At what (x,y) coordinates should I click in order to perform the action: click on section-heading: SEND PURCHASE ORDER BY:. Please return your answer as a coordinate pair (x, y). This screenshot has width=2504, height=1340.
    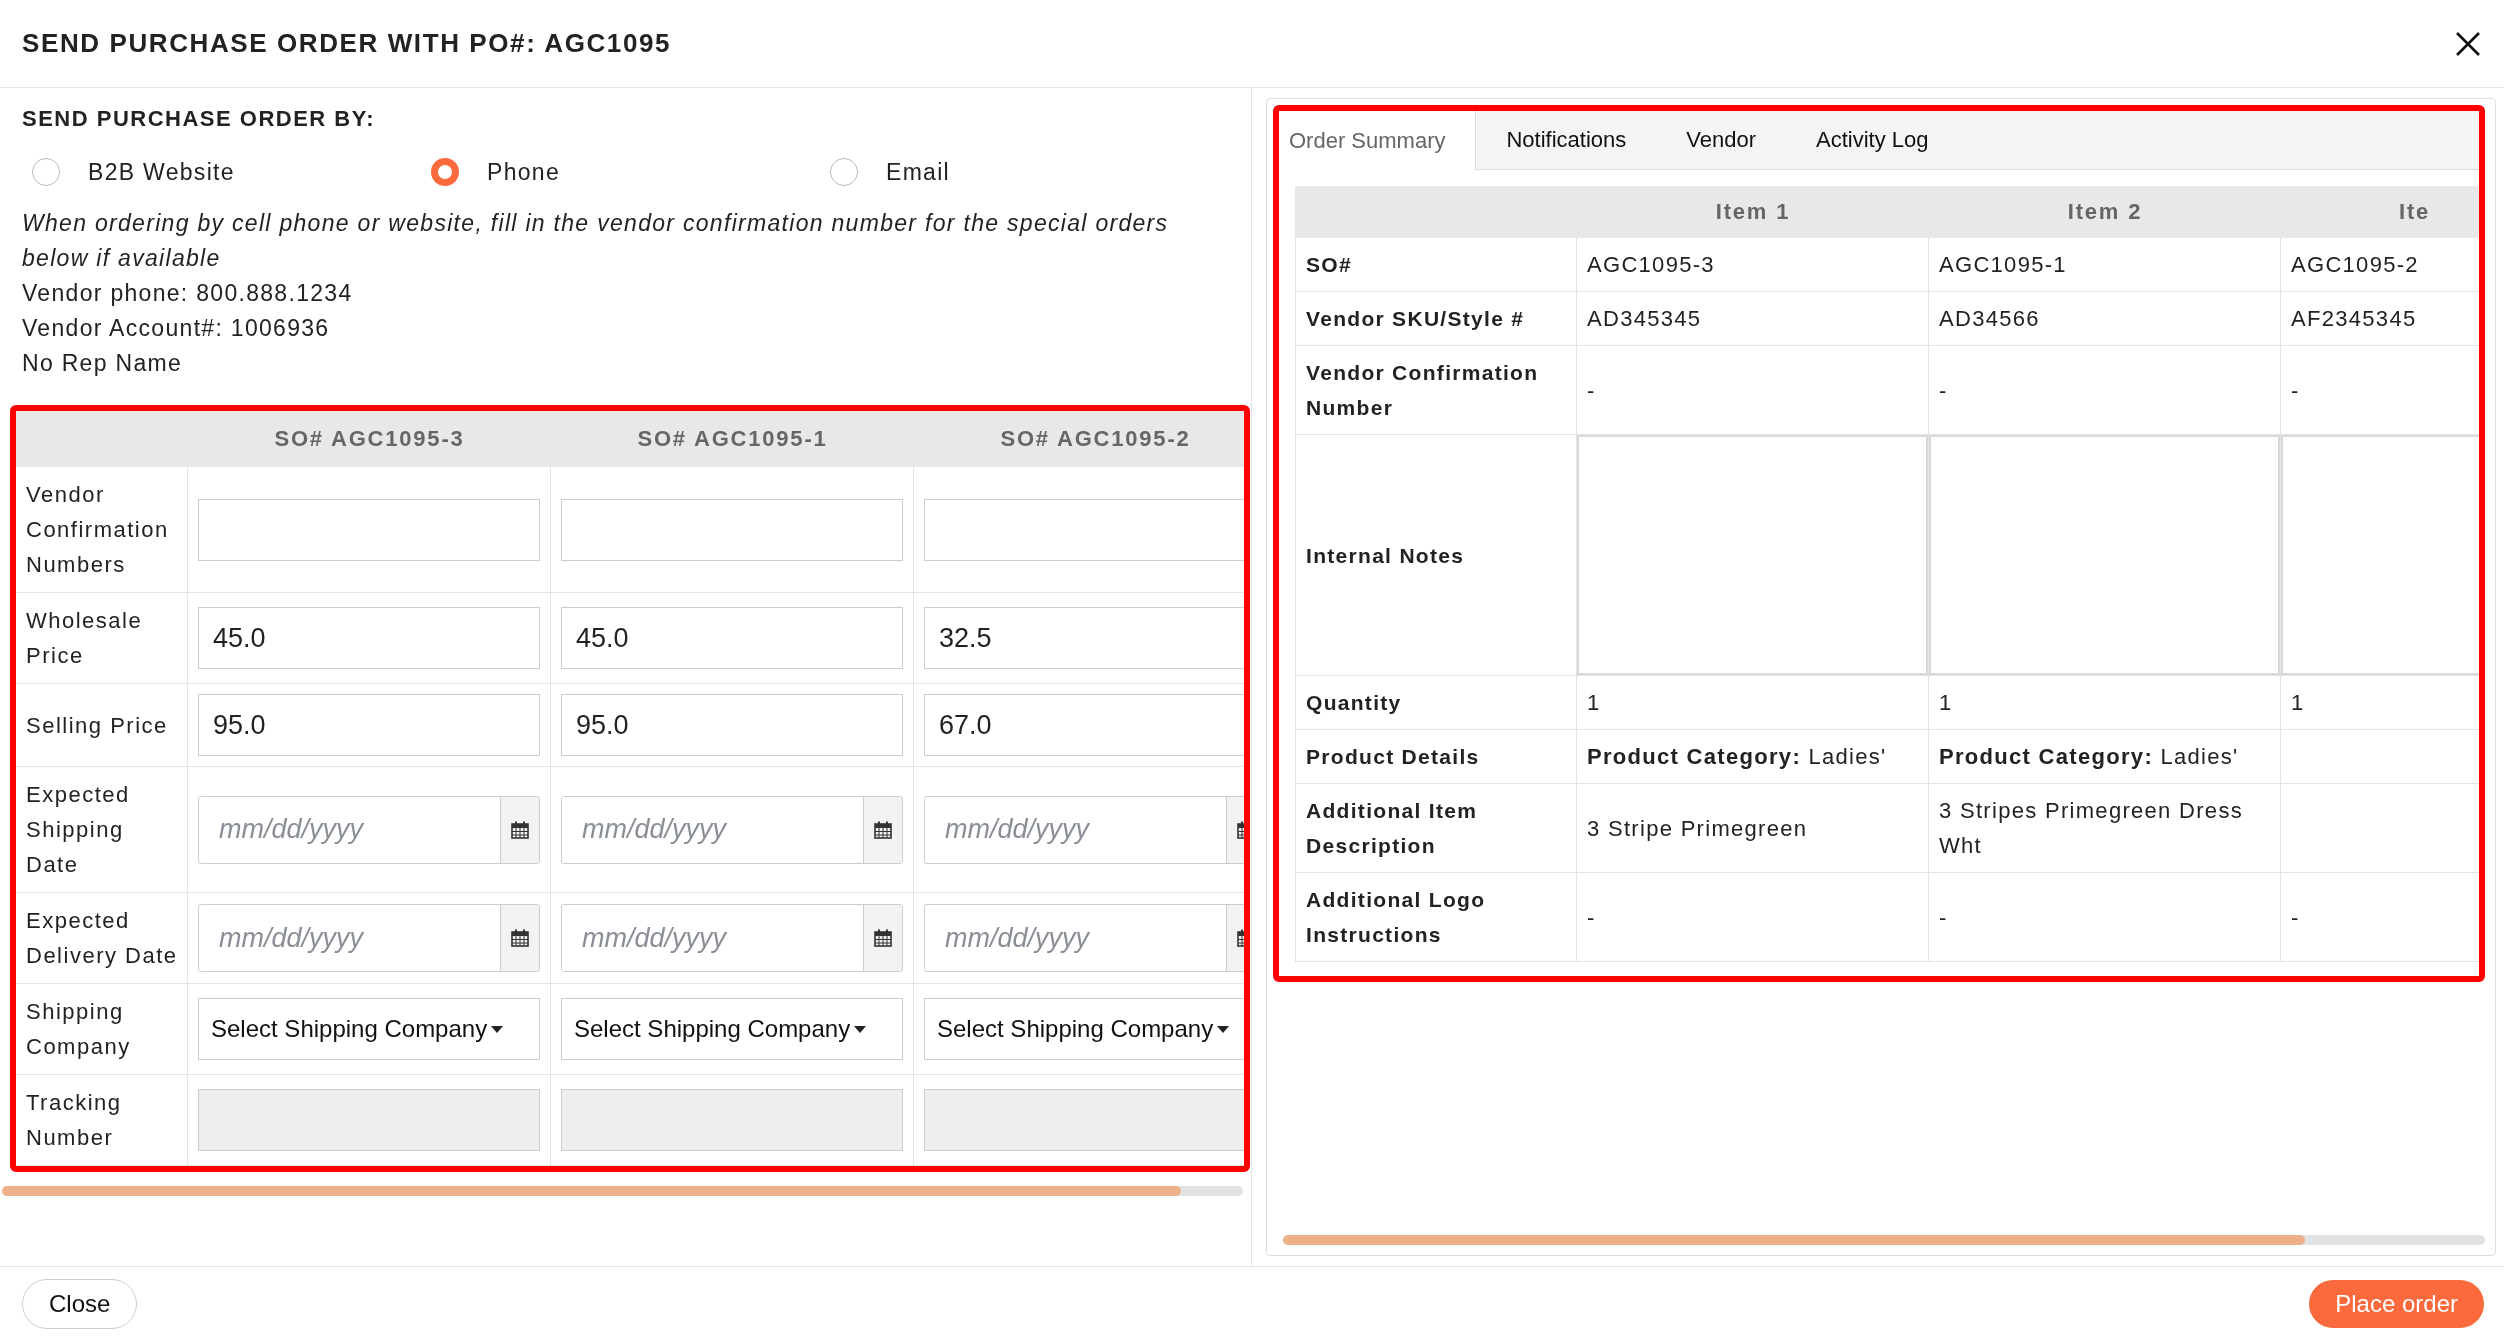
    Looking at the image, I should click on (199, 119).